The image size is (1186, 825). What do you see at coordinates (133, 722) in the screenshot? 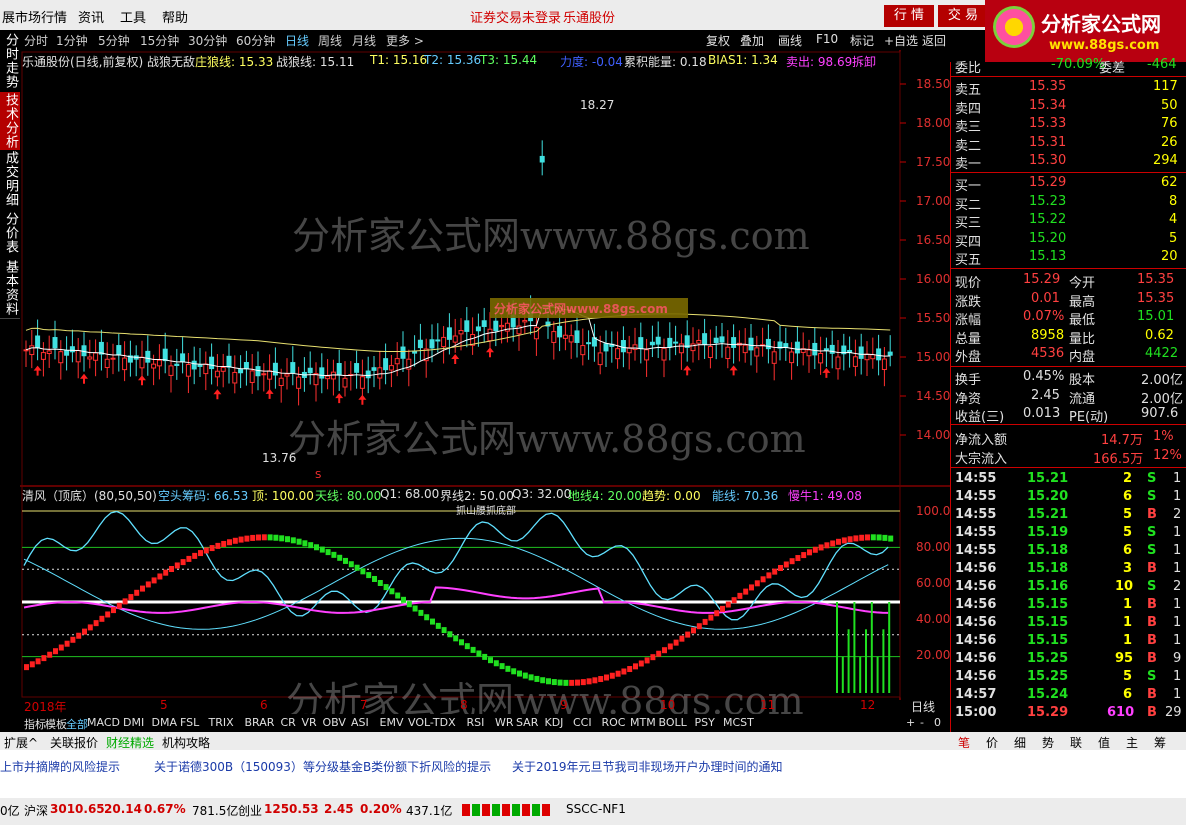
I see `indicator-tab-dmi: DMI` at bounding box center [133, 722].